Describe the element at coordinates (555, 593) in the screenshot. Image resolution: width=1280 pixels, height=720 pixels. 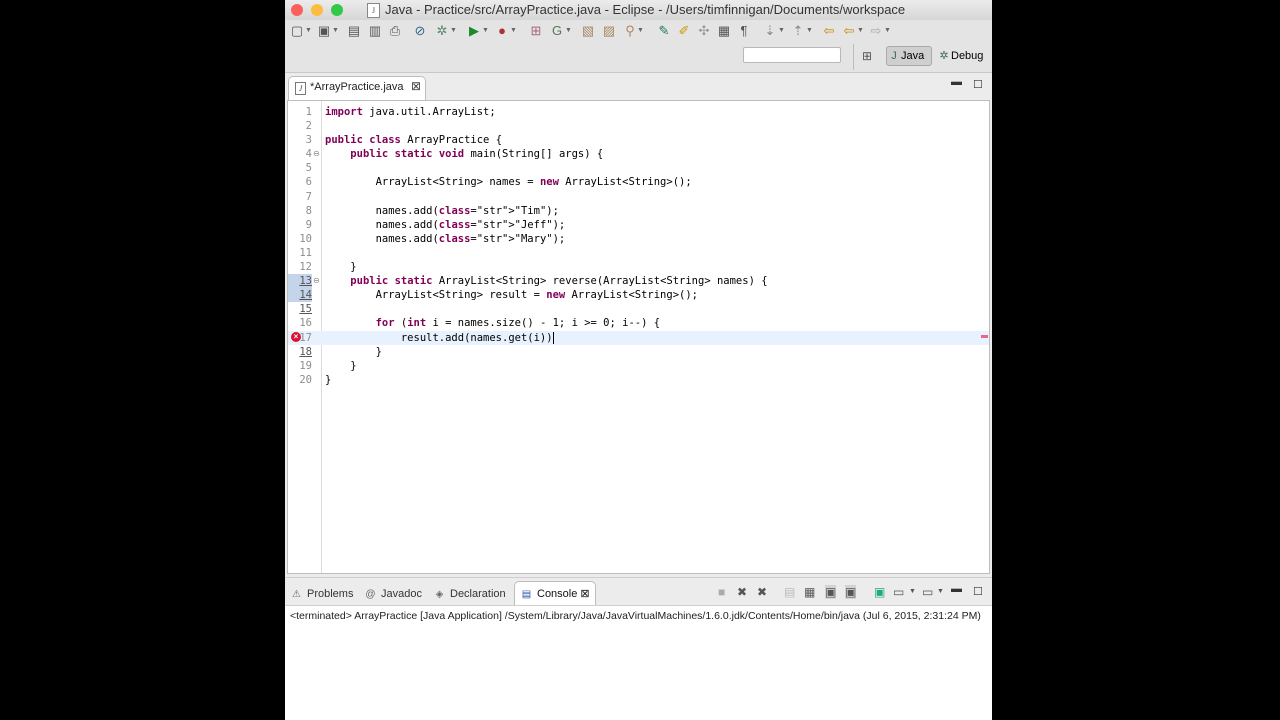
I see `tab-console: ▤ Console ⊠` at that location.